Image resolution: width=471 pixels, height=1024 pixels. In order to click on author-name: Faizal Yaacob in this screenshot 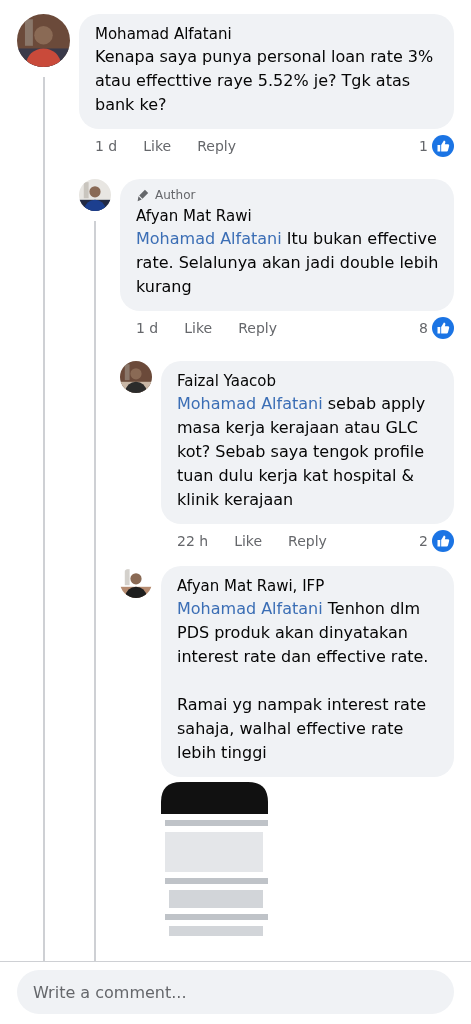, I will do `click(308, 381)`.